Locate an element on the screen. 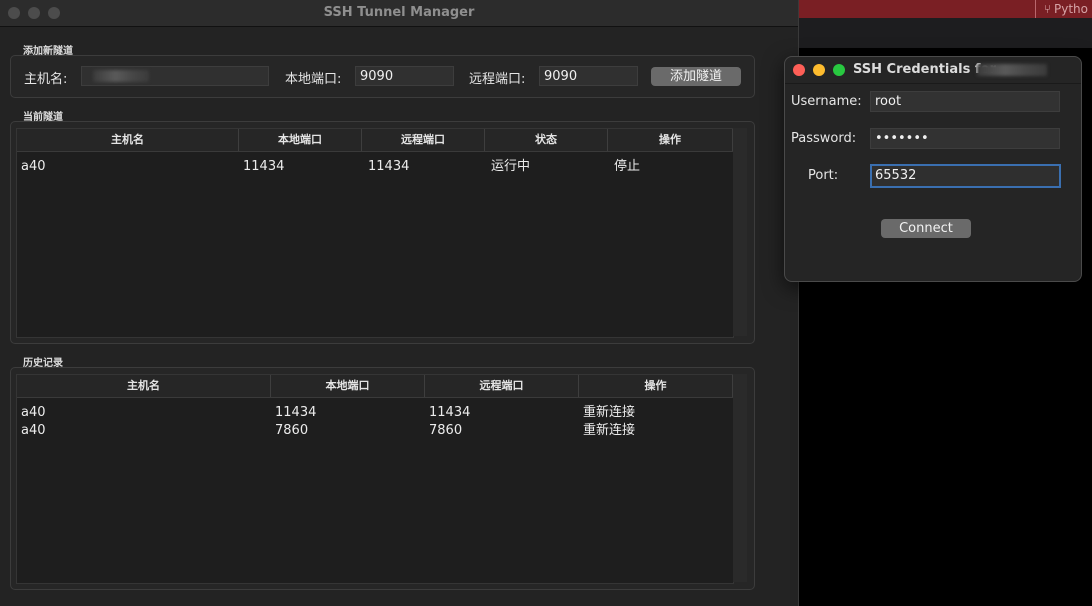 This screenshot has height=606, width=1092. dialog-zoom-button is located at coordinates (839, 70).